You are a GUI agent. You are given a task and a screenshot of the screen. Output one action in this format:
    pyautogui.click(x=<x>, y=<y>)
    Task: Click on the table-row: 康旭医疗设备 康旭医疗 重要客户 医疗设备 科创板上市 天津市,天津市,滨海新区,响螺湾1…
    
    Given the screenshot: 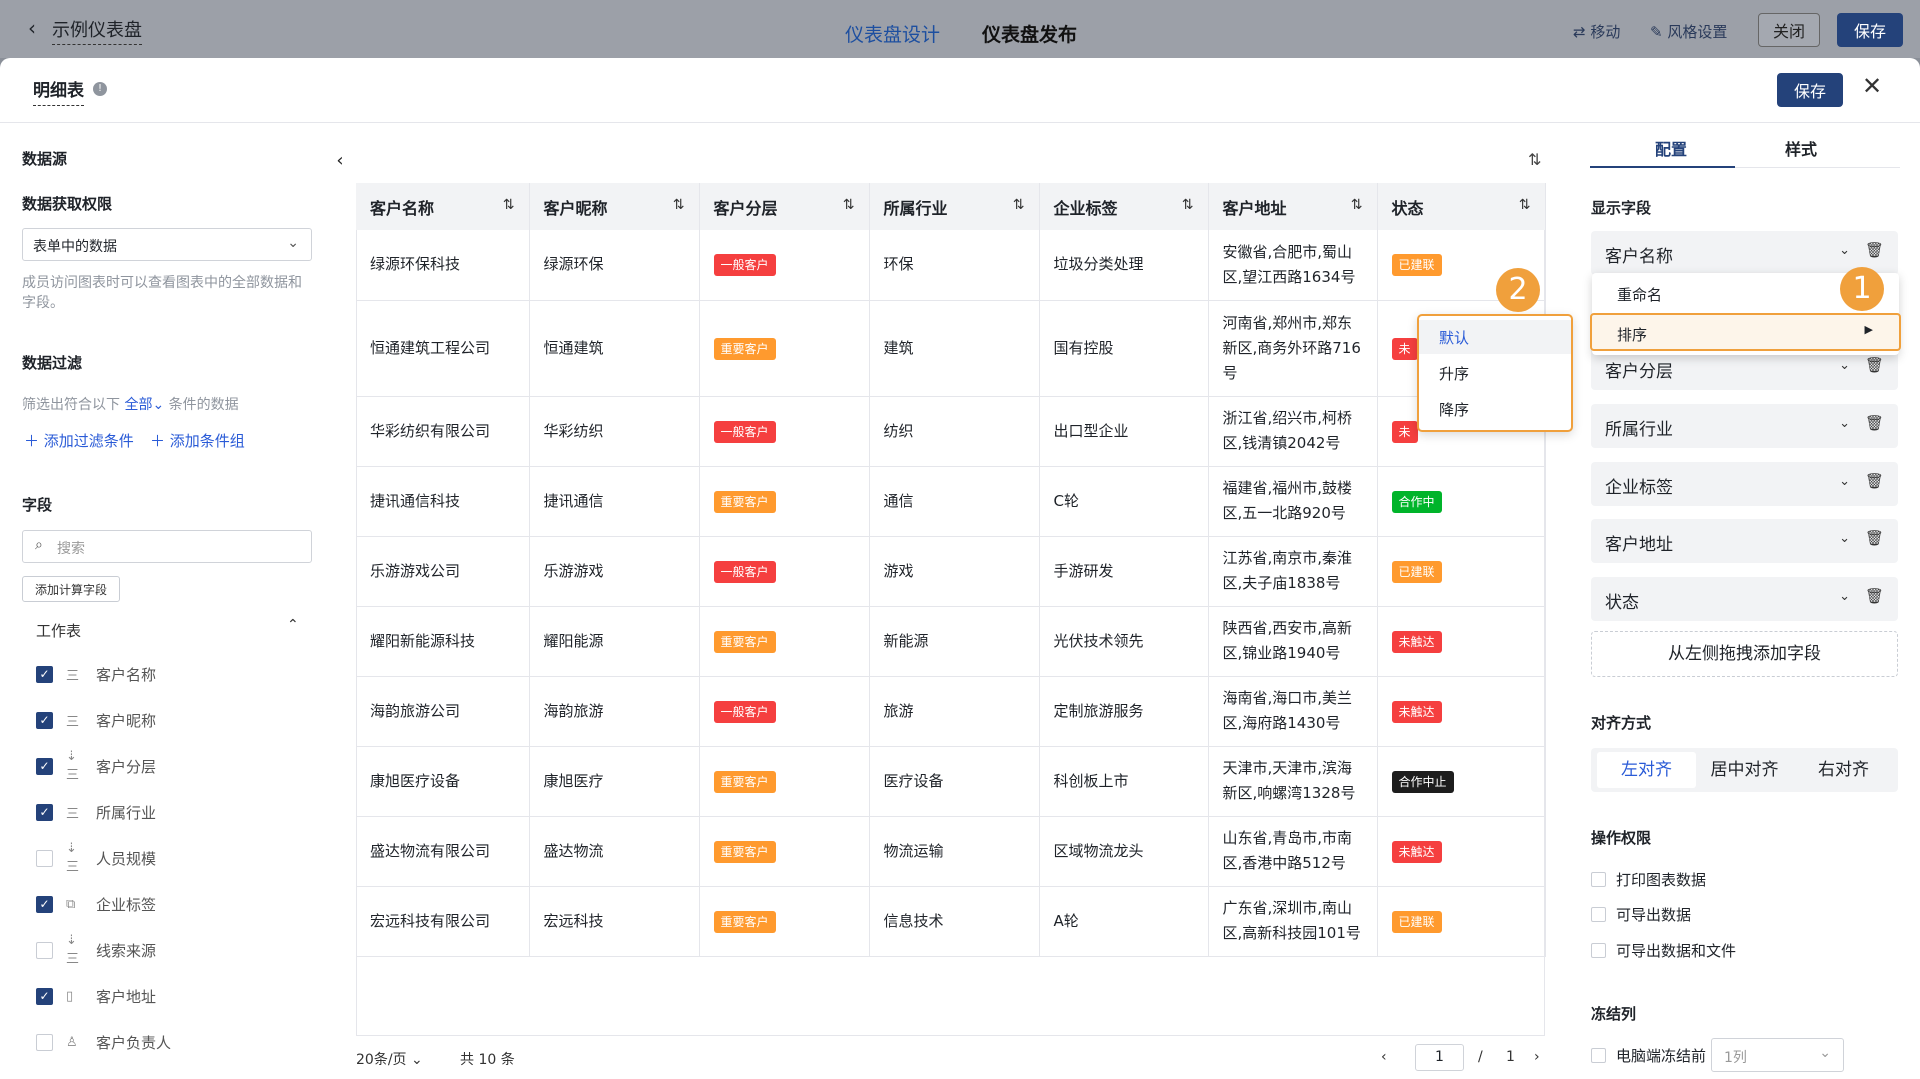 What is the action you would take?
    pyautogui.click(x=951, y=781)
    